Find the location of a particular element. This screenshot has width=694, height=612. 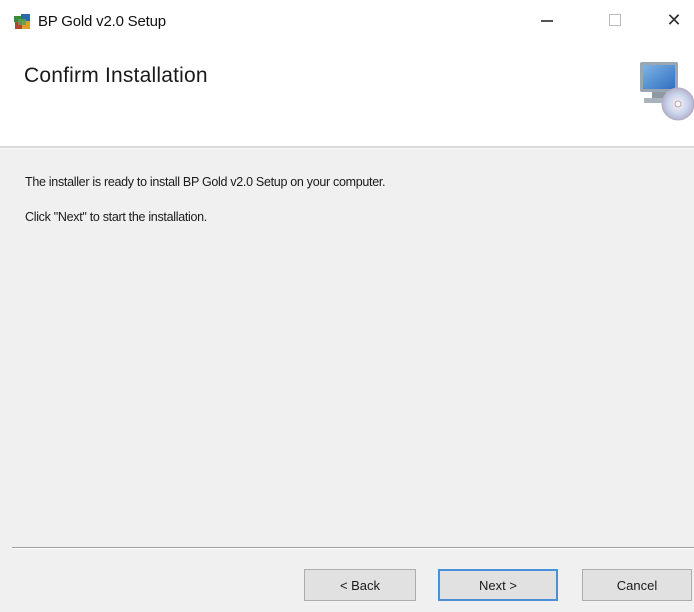

next-button: Next > is located at coordinates (498, 585).